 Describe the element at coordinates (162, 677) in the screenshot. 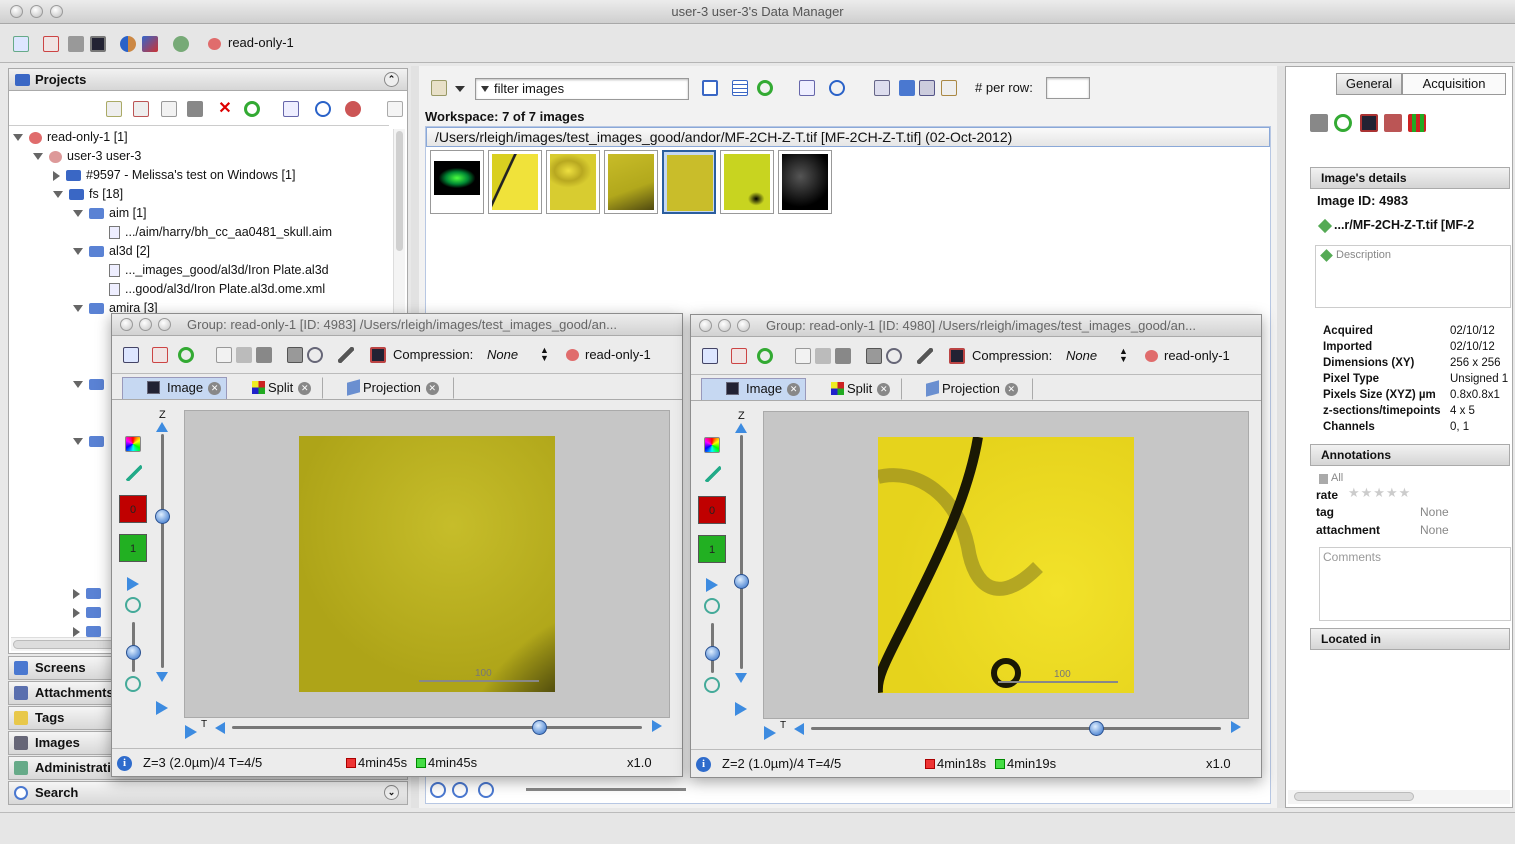

I see `z-down-arrow-icon` at that location.